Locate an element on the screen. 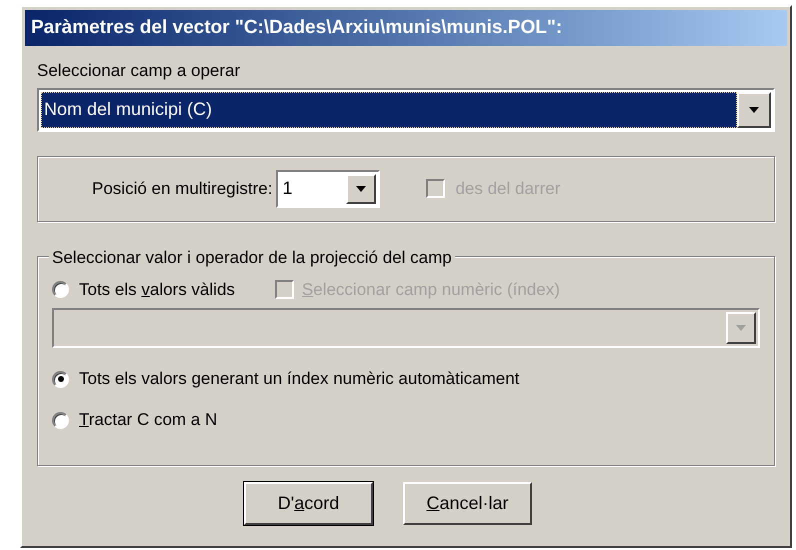 The width and height of the screenshot is (796, 550). dropdown-value: 1 is located at coordinates (287, 188).